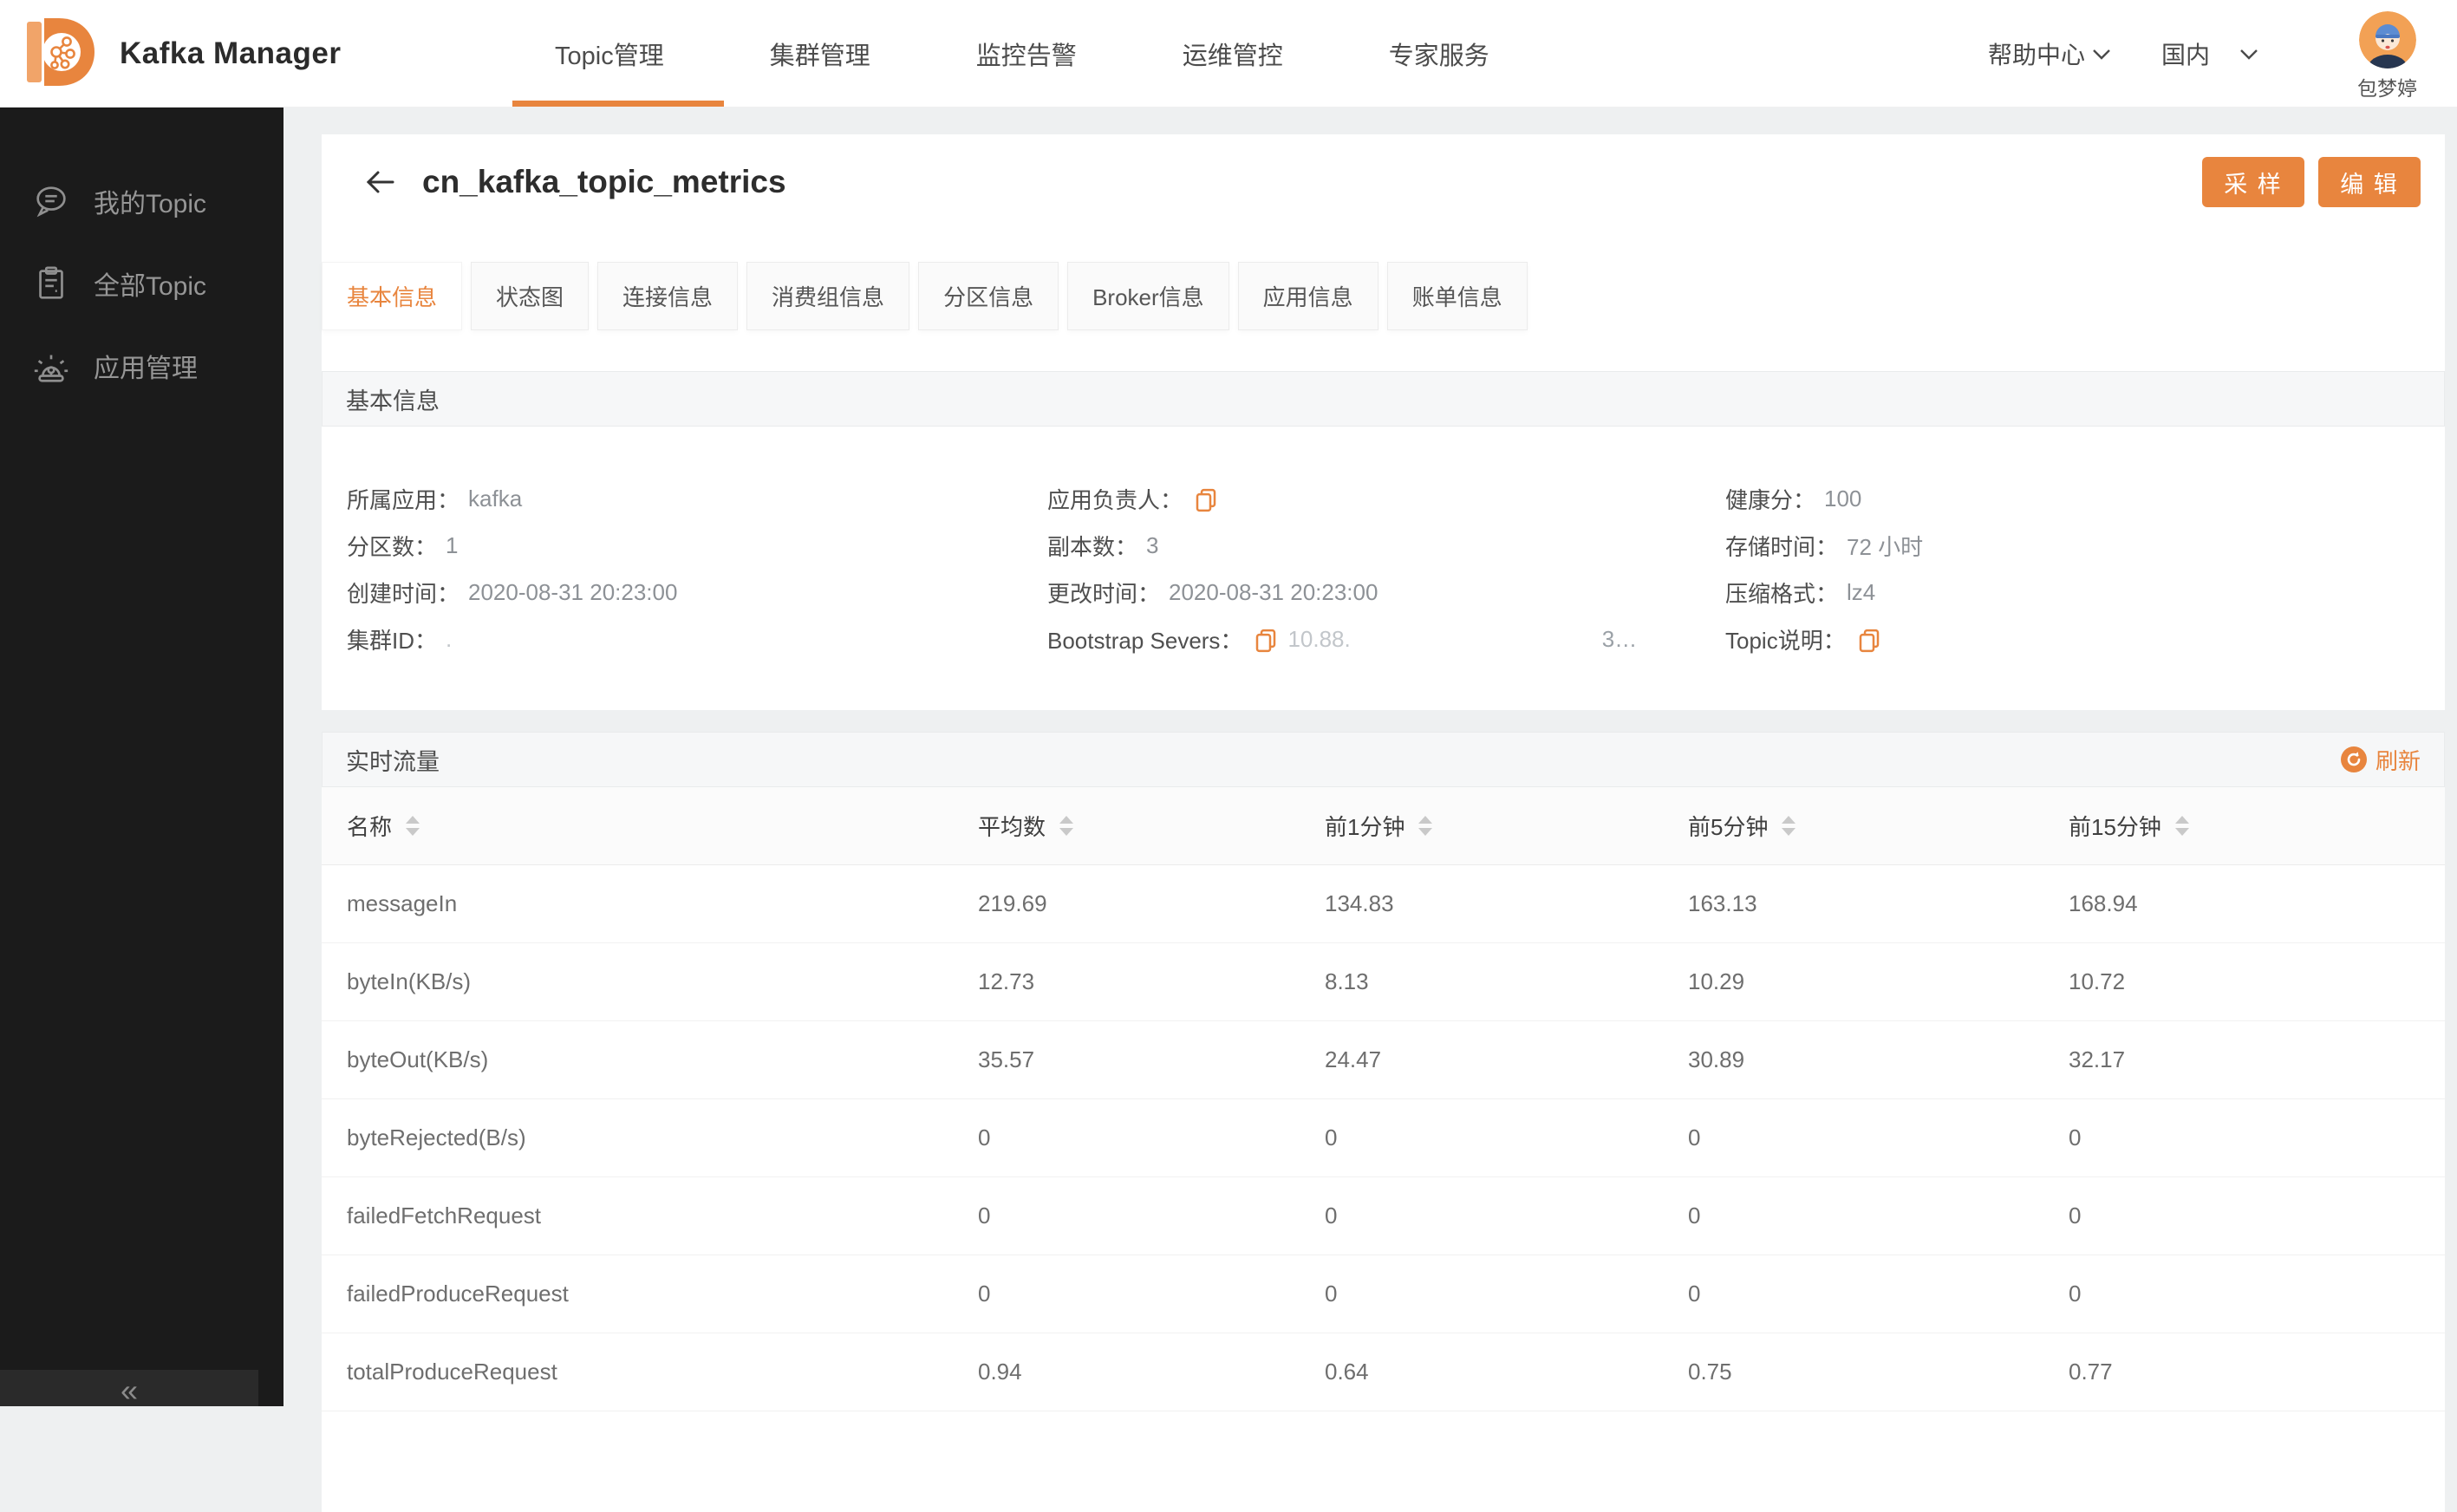 The width and height of the screenshot is (2457, 1512). I want to click on column-header-average: 平均数, so click(1151, 826).